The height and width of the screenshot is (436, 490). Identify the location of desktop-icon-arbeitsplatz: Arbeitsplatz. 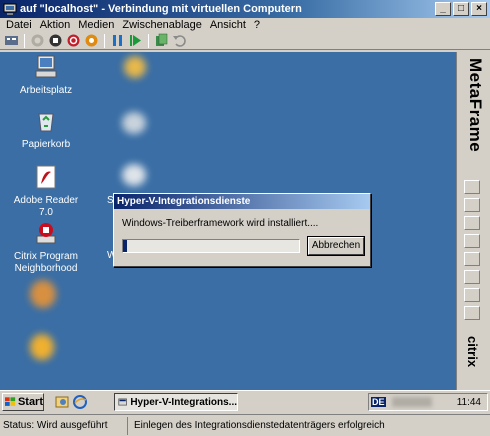
(46, 75).